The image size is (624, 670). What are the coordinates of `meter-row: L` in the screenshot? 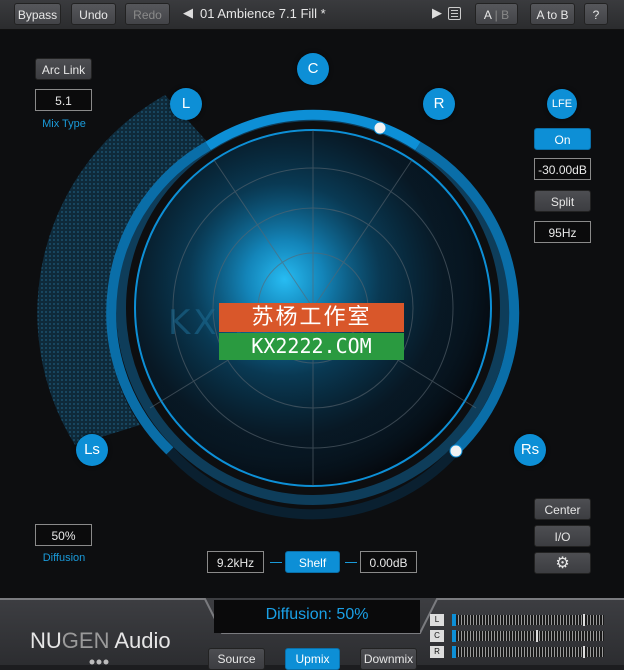 It's located at (520, 620).